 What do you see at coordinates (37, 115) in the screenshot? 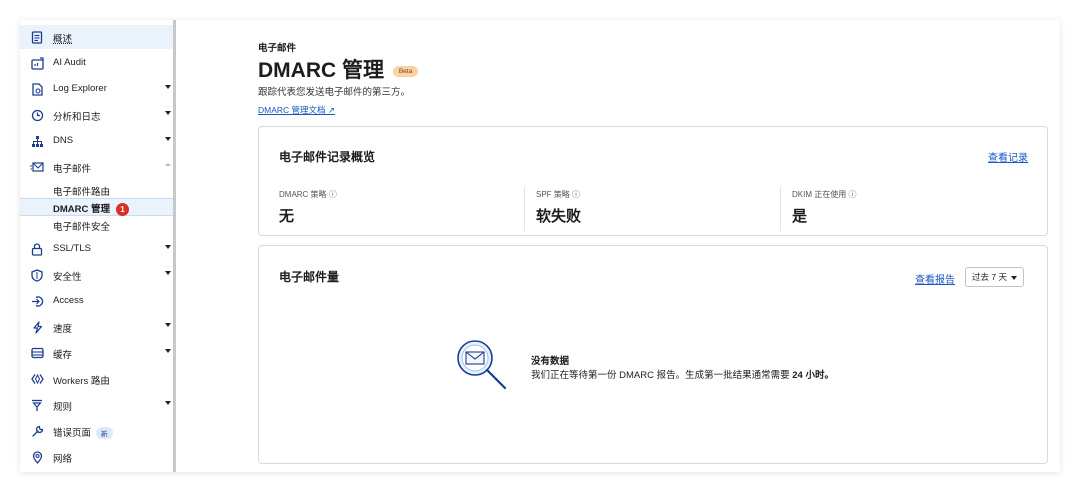
I see `clock-icon` at bounding box center [37, 115].